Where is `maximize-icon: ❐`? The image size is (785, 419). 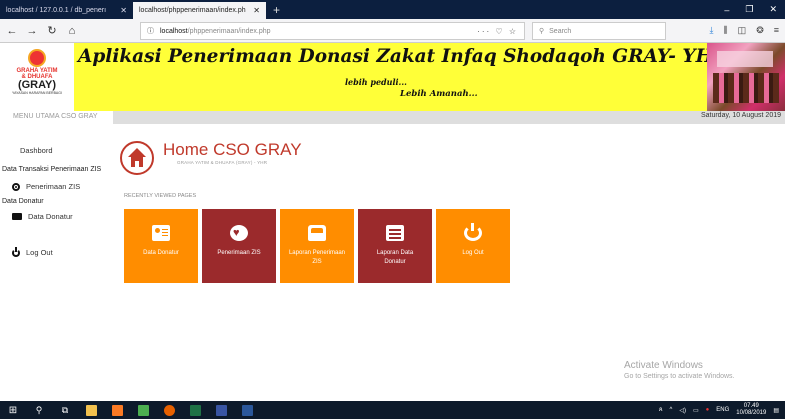
maximize-icon: ❐ is located at coordinates (749, 9).